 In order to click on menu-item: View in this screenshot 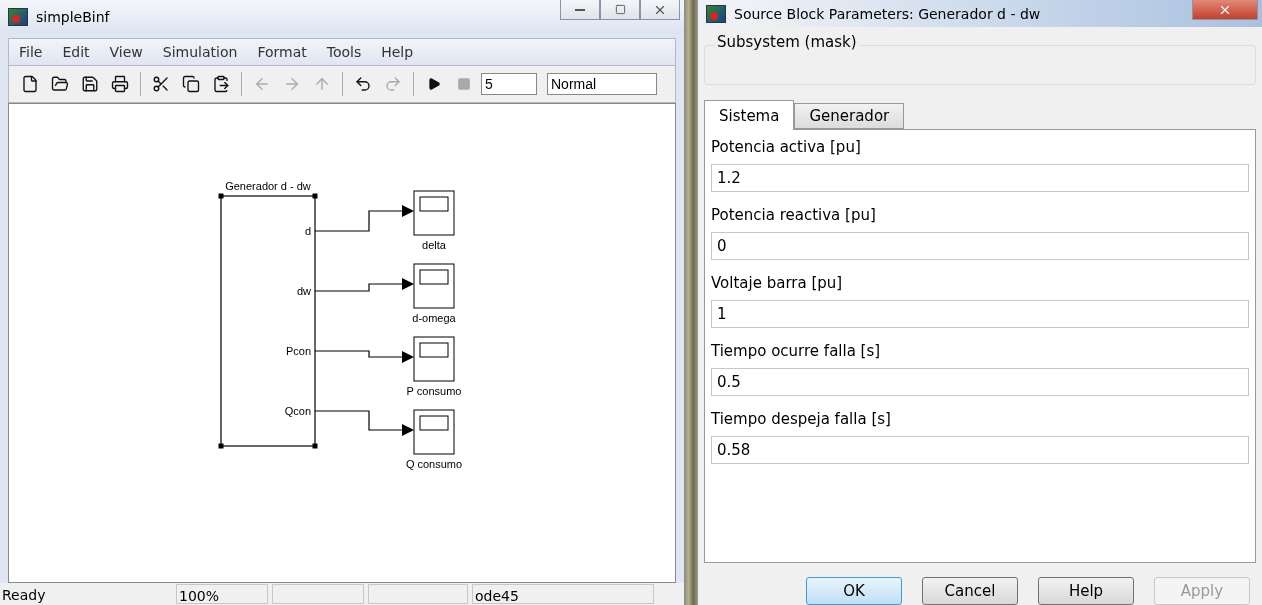, I will do `click(126, 52)`.